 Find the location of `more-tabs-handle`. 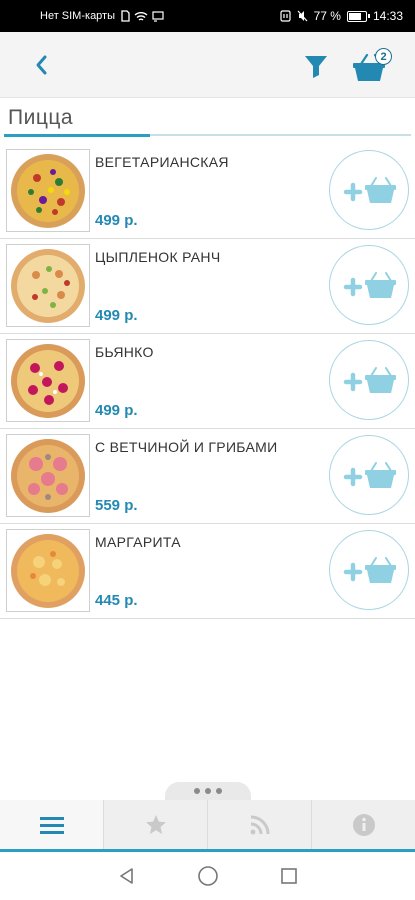

more-tabs-handle is located at coordinates (208, 791).